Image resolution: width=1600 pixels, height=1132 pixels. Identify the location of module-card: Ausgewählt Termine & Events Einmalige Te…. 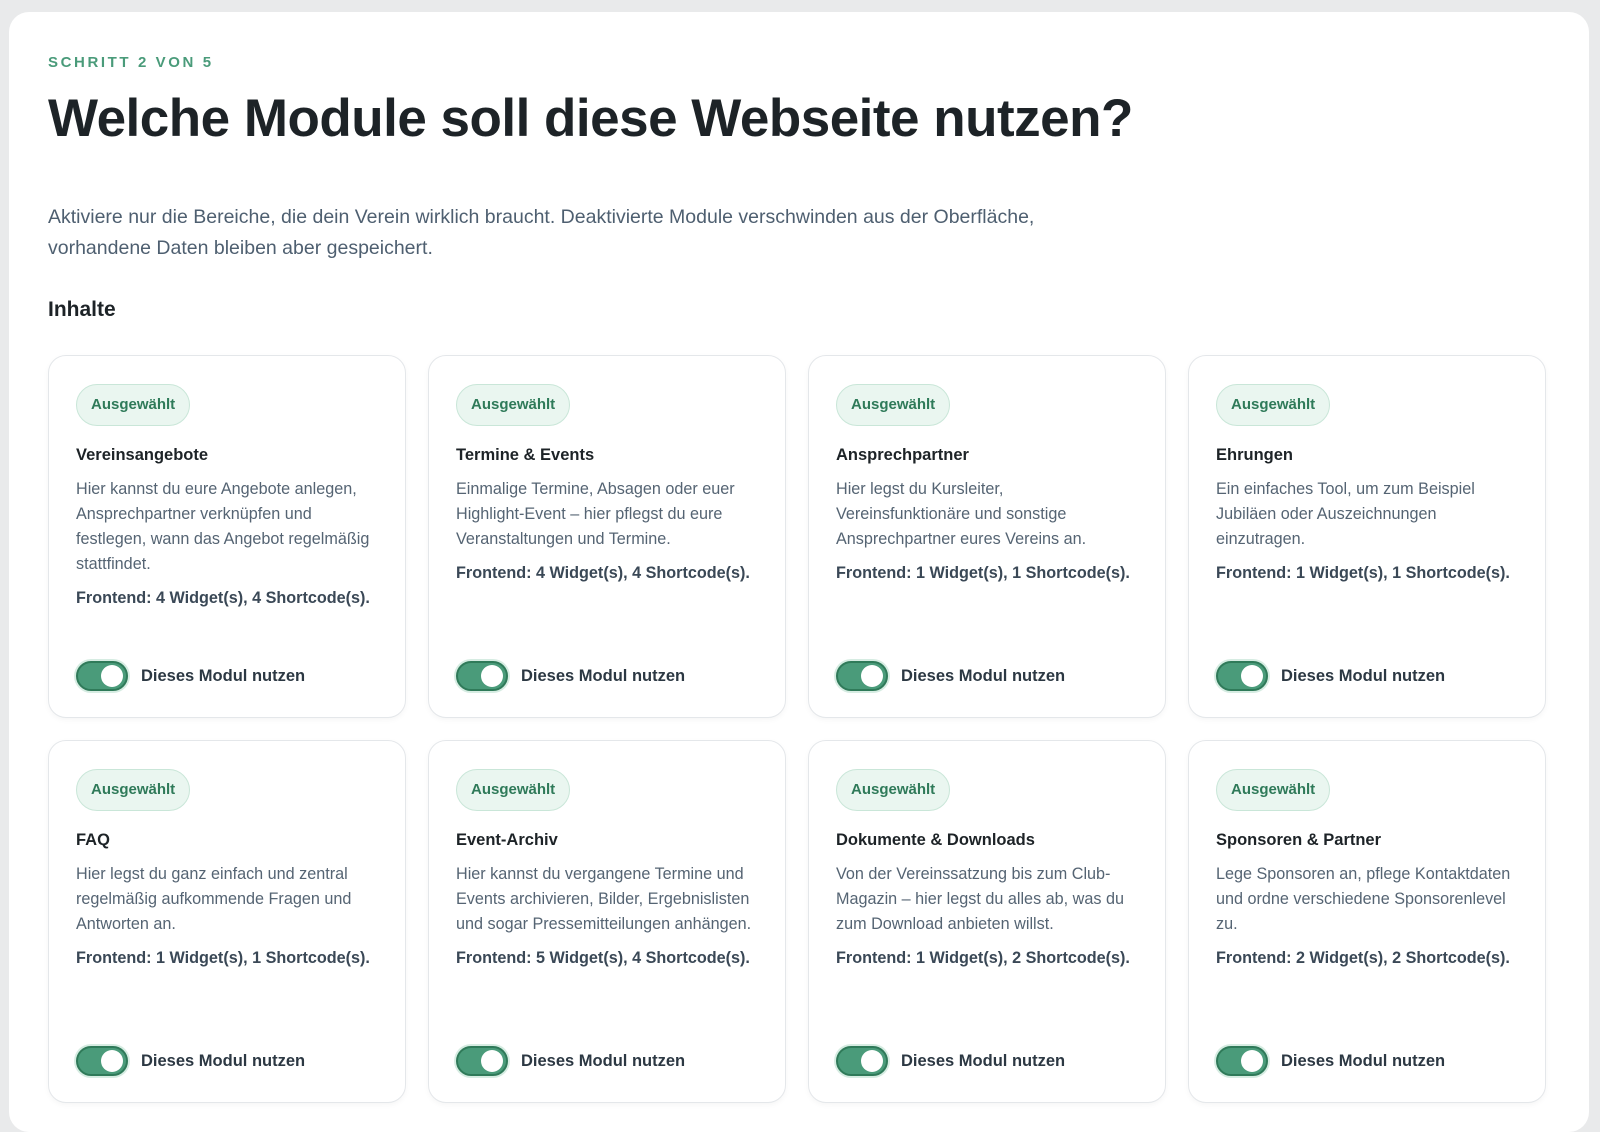
(607, 536).